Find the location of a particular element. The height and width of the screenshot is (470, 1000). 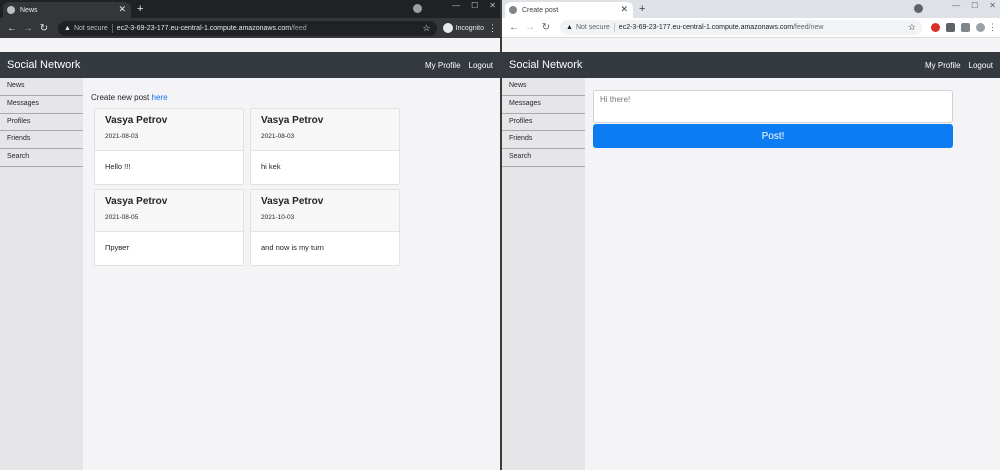

extensions-puzzle-icon is located at coordinates (950, 27).